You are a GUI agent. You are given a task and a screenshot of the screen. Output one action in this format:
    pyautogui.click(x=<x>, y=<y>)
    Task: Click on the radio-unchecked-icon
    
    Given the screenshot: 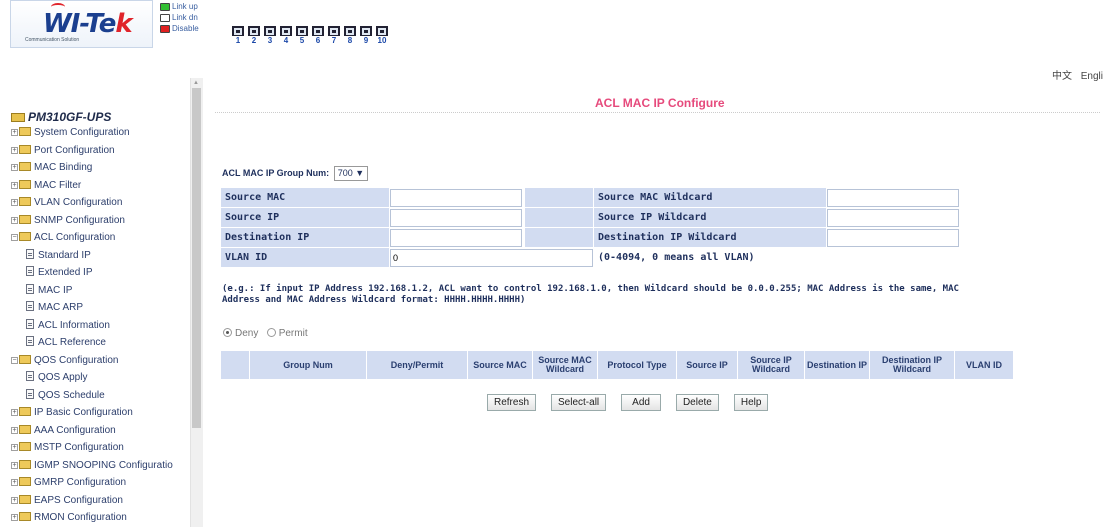 What is the action you would take?
    pyautogui.click(x=271, y=332)
    